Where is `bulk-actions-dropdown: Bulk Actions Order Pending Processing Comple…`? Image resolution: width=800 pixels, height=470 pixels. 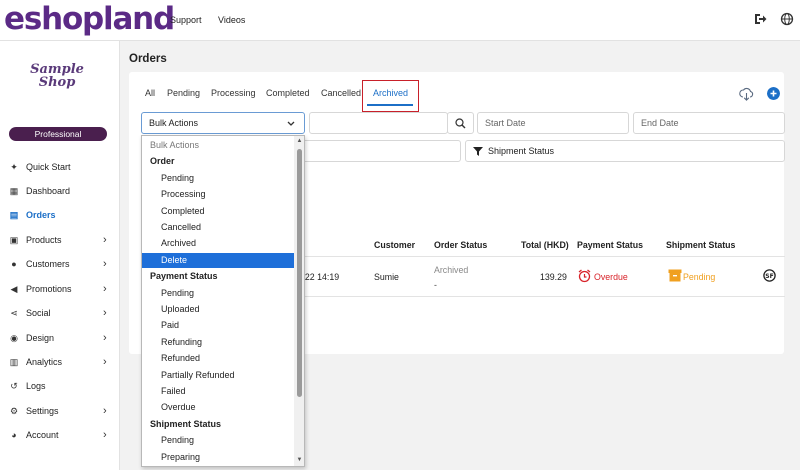
bulk-actions-dropdown: Bulk Actions Order Pending Processing Comple… is located at coordinates (223, 301).